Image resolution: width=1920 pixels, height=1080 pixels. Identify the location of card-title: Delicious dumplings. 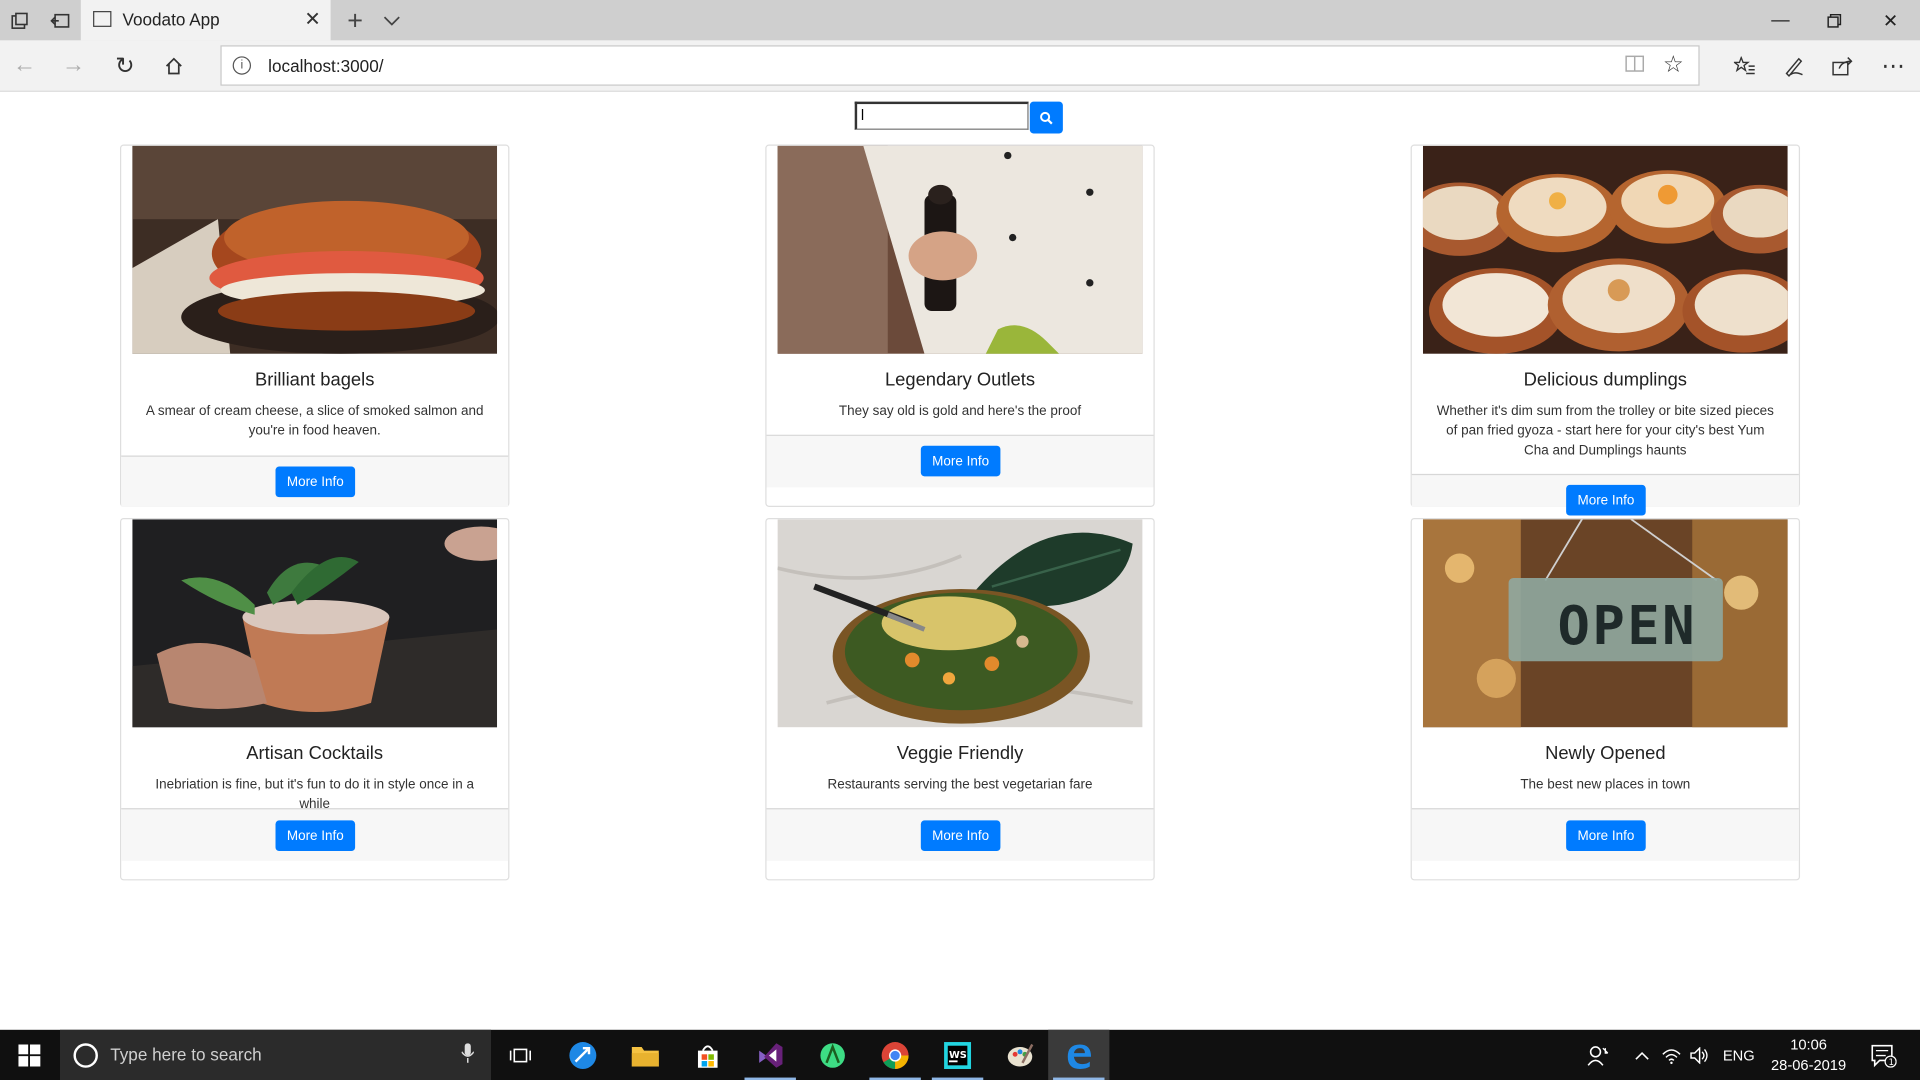
(1605, 380).